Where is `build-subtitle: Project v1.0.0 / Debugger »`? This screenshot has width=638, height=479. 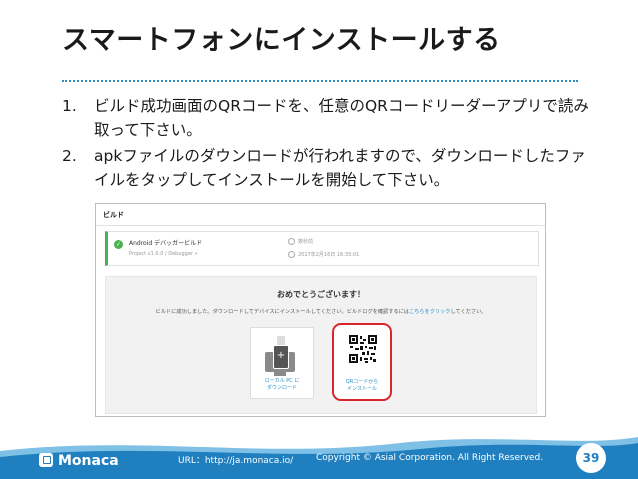
build-subtitle: Project v1.0.0 / Debugger » is located at coordinates (163, 254).